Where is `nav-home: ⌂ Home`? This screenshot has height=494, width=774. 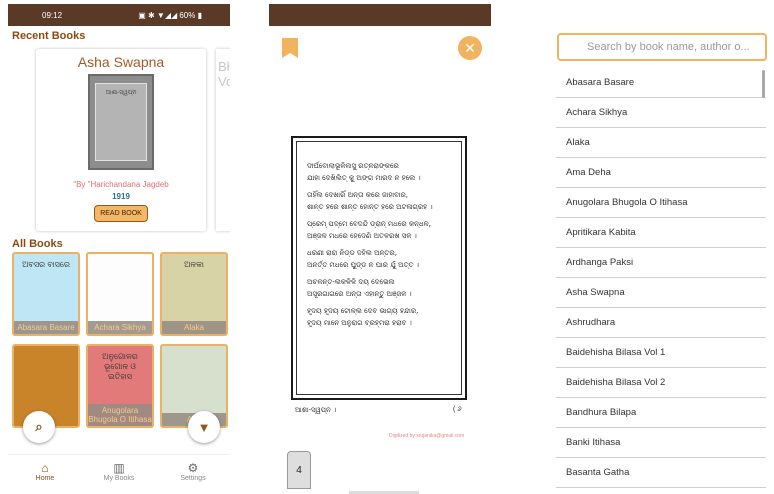
nav-home: ⌂ Home is located at coordinates (45, 474).